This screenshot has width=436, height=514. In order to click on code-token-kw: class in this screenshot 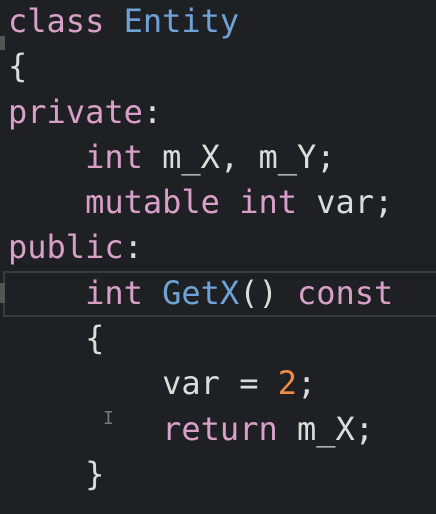, I will do `click(56, 21)`.